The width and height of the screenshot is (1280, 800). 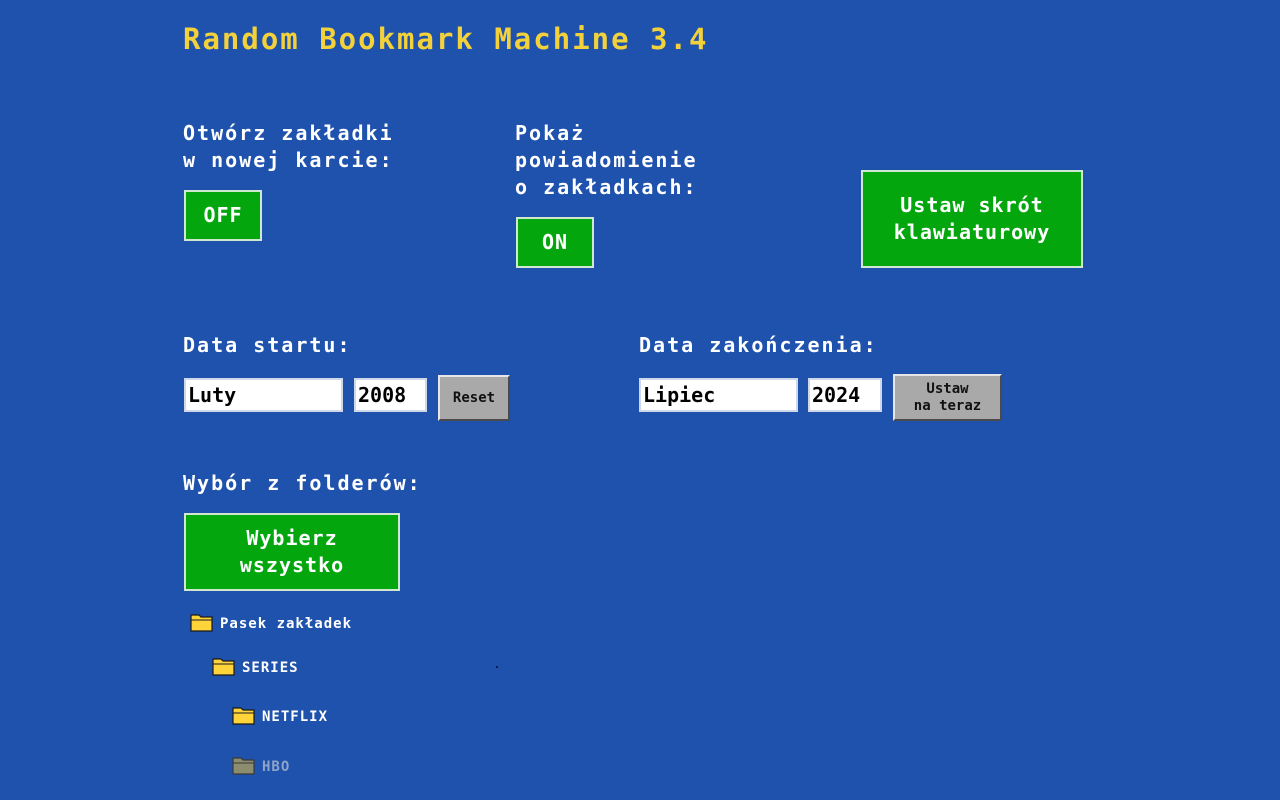 I want to click on end-month-field: Lipiec, so click(x=718, y=395).